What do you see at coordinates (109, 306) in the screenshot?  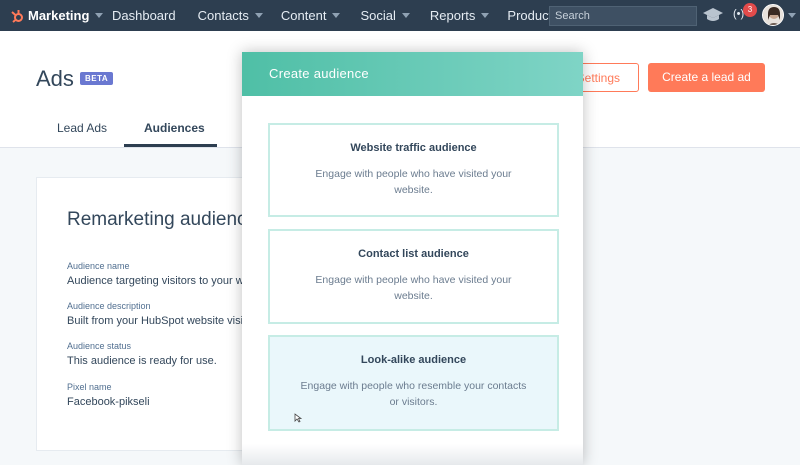 I see `audience-description-label: Audience description` at bounding box center [109, 306].